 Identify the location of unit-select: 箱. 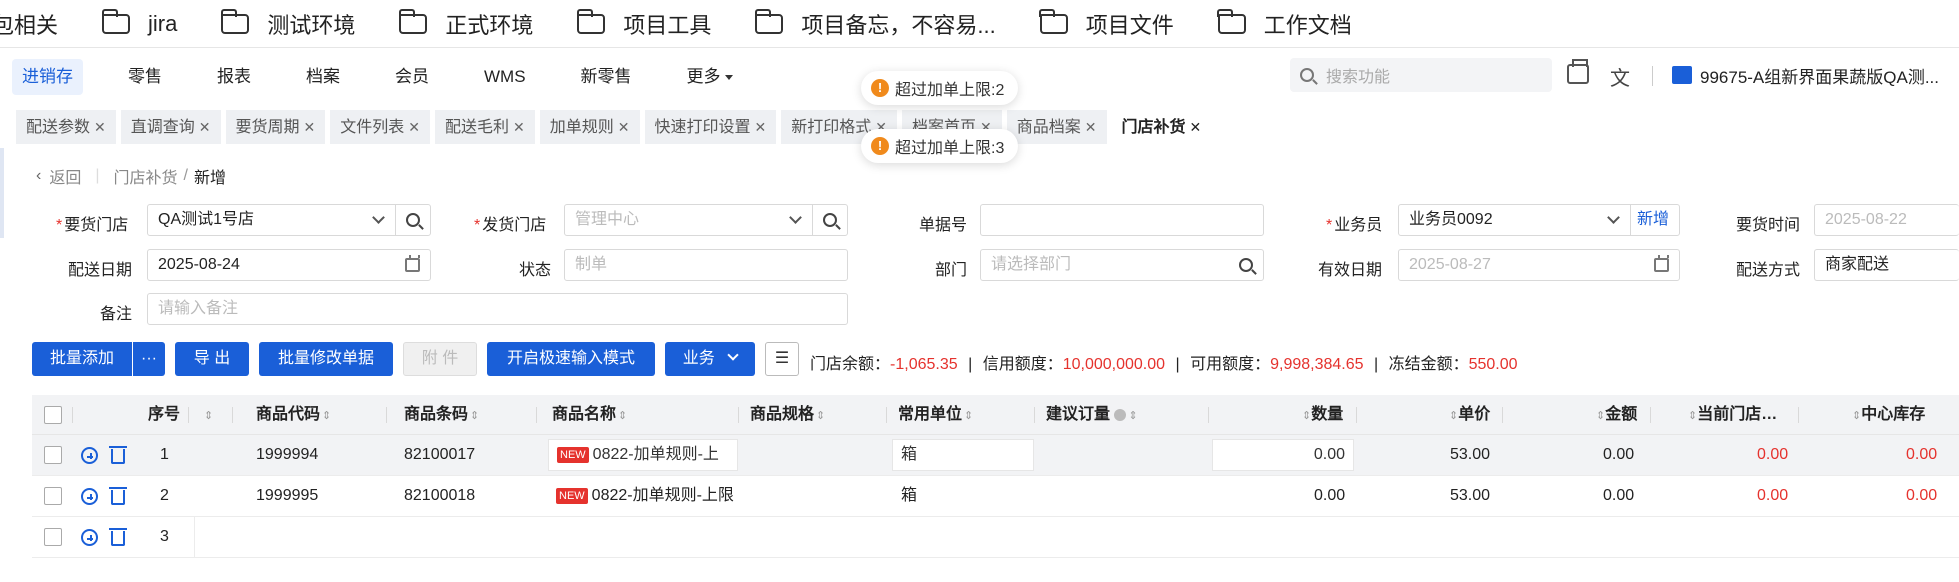
(963, 455).